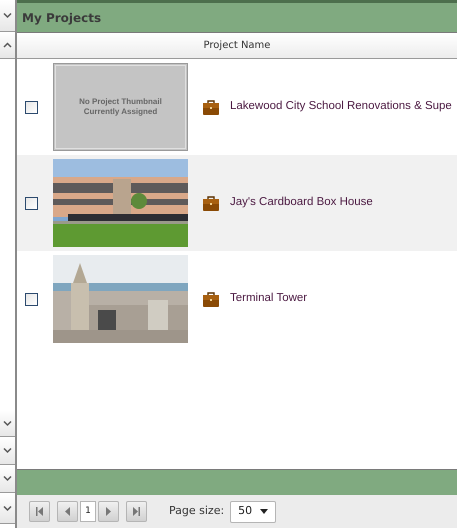 The width and height of the screenshot is (457, 528). I want to click on next-icon, so click(108, 511).